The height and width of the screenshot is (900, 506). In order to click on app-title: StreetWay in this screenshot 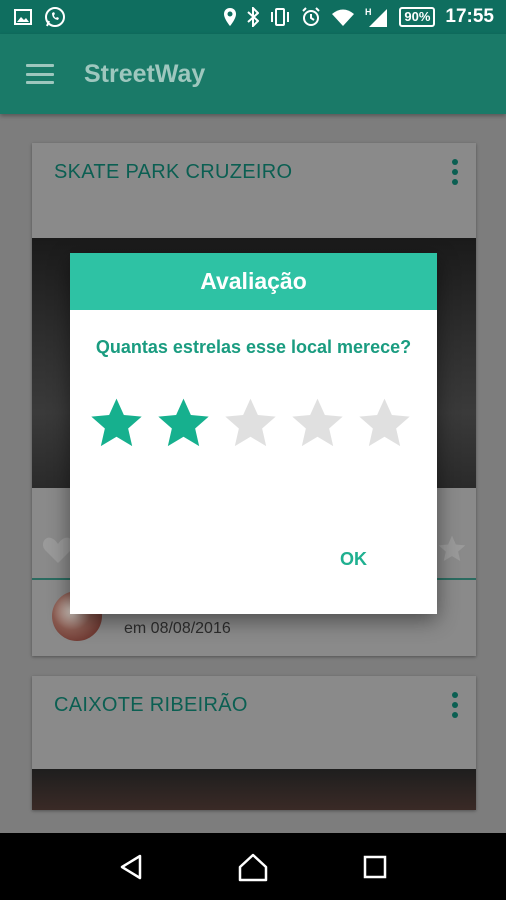, I will do `click(145, 73)`.